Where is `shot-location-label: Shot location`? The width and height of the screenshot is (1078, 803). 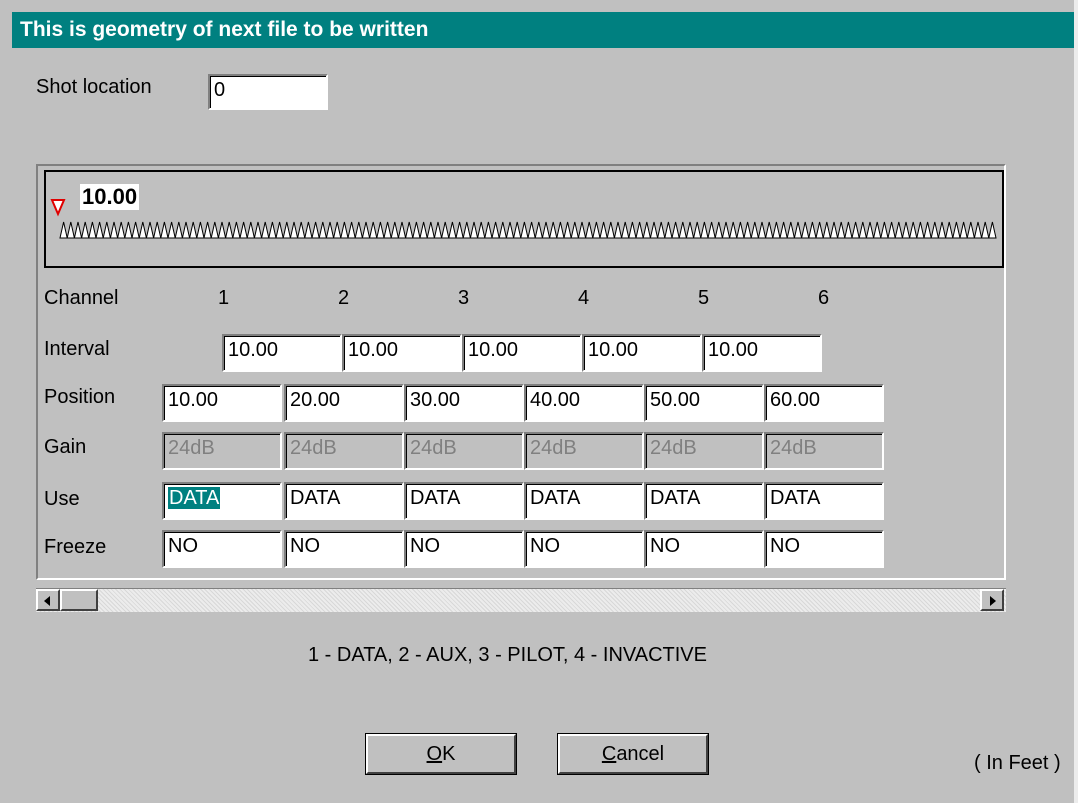 shot-location-label: Shot location is located at coordinates (94, 87).